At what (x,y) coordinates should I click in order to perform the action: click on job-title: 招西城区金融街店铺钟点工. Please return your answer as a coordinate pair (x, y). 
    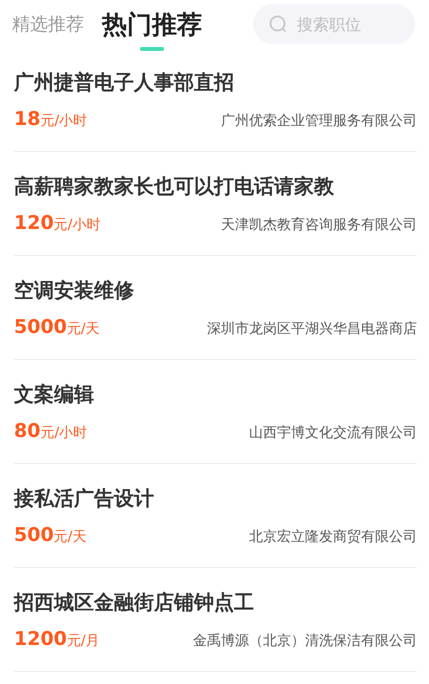
    Looking at the image, I should click on (215, 602).